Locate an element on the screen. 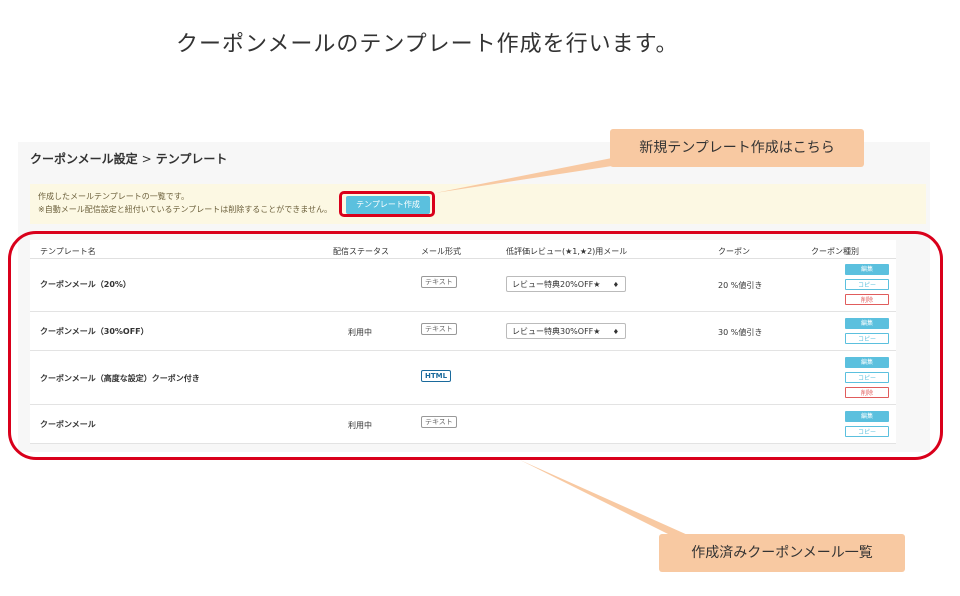 The height and width of the screenshot is (596, 960). callout-pointer-top is located at coordinates (523, 175).